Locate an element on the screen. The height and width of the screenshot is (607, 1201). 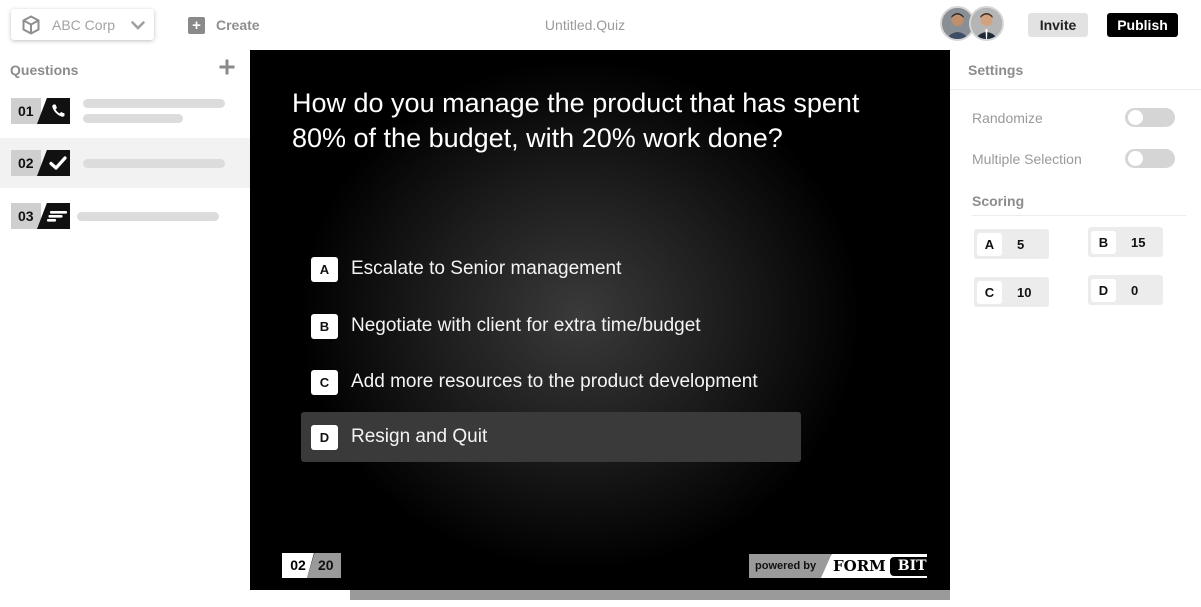
avatar is located at coordinates (986, 23).